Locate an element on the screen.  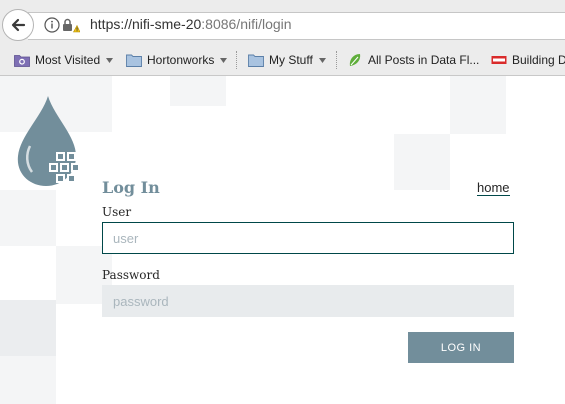
user-label: User is located at coordinates (117, 212).